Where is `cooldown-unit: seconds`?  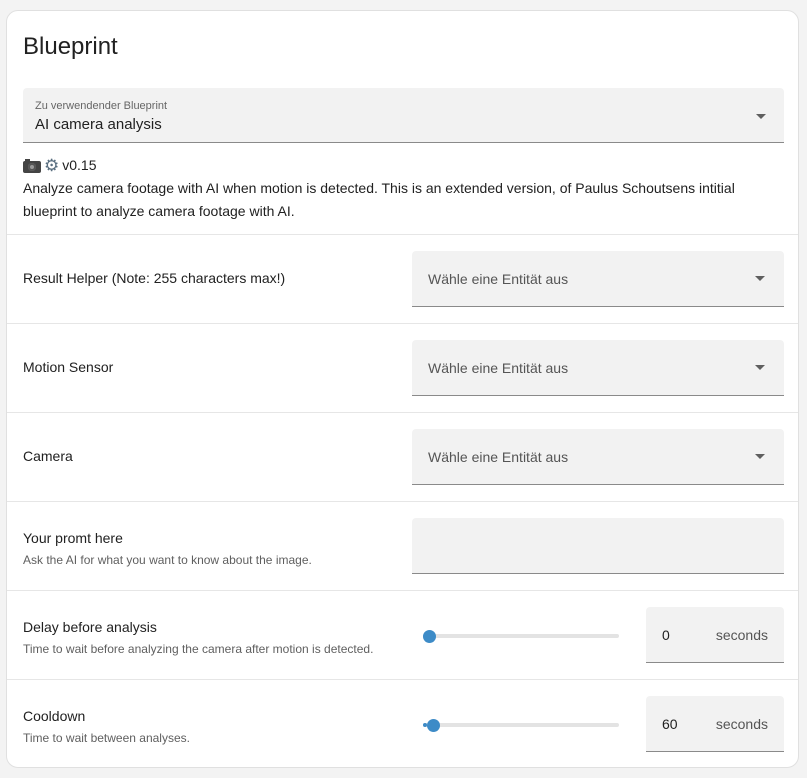
cooldown-unit: seconds is located at coordinates (741, 724).